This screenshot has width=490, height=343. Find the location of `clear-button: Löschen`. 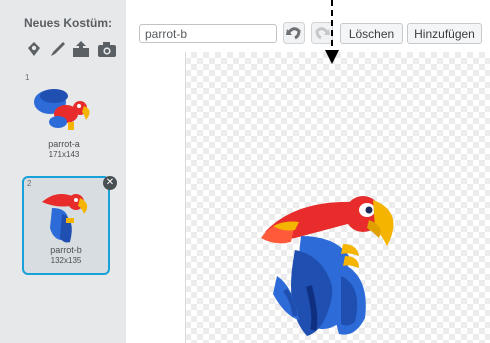

clear-button: Löschen is located at coordinates (371, 33).